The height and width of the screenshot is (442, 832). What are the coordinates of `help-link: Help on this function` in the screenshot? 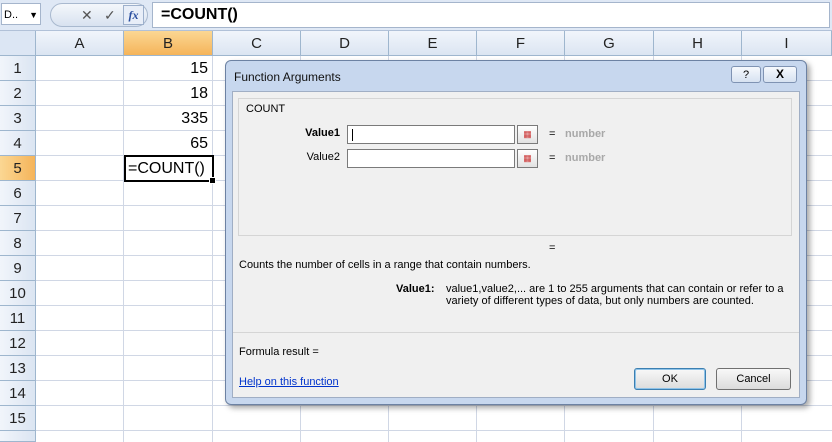 It's located at (289, 382).